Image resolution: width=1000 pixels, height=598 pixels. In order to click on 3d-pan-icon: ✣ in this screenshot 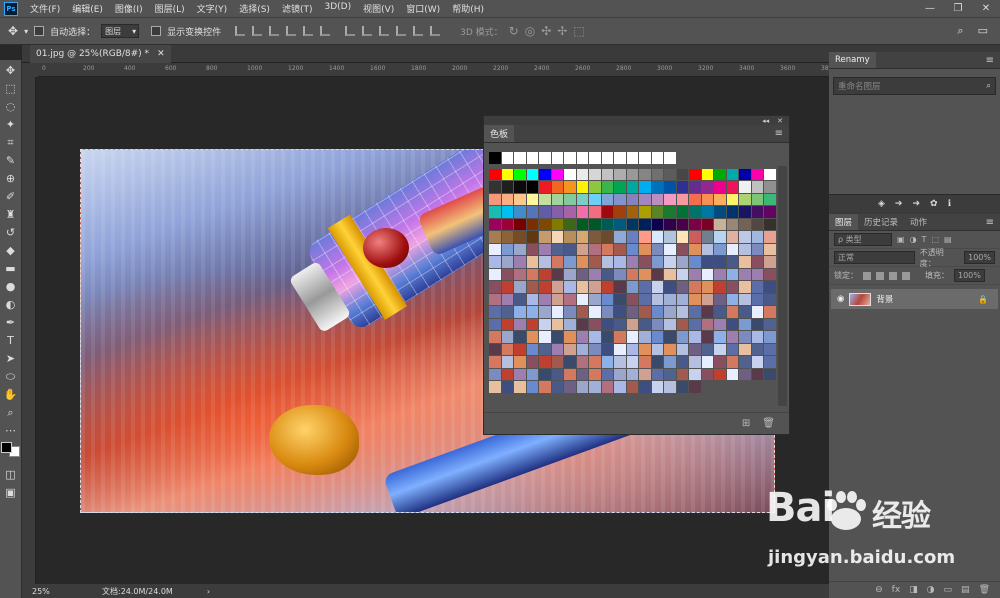, I will do `click(546, 31)`.